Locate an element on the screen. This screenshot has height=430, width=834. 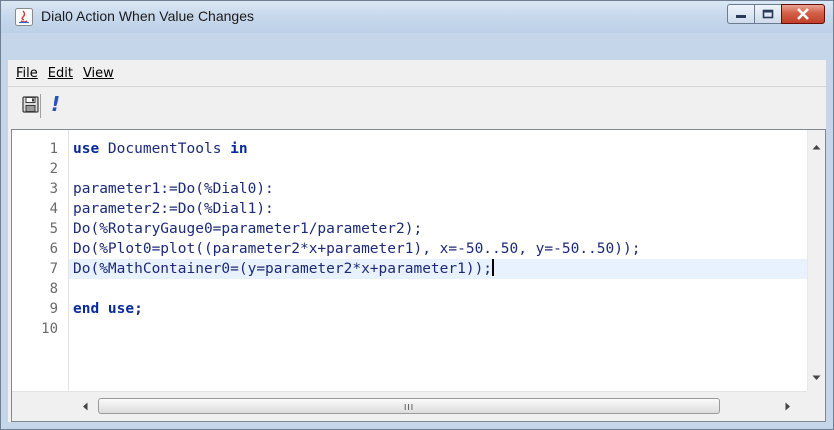
maximize-button is located at coordinates (767, 14).